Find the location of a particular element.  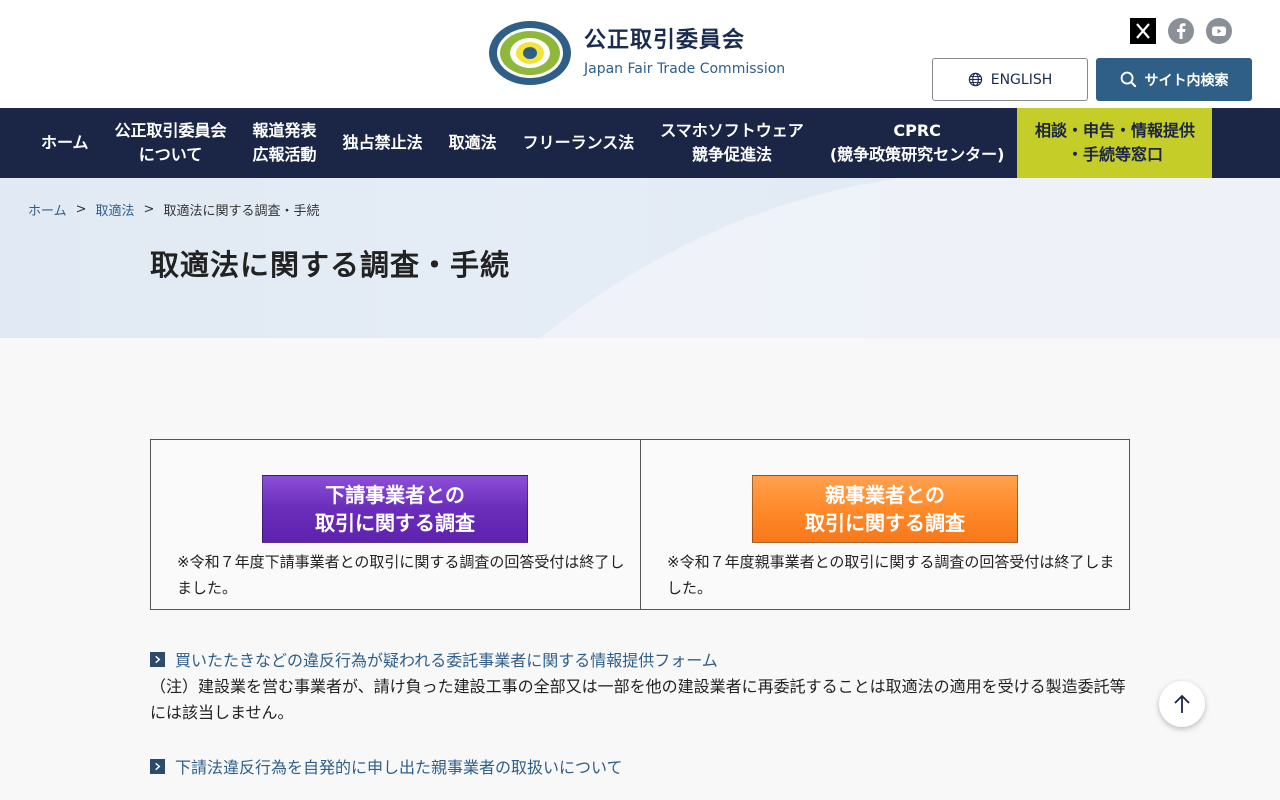

nav-item-cprc: CPRC (競争政策研究センター) is located at coordinates (917, 143).